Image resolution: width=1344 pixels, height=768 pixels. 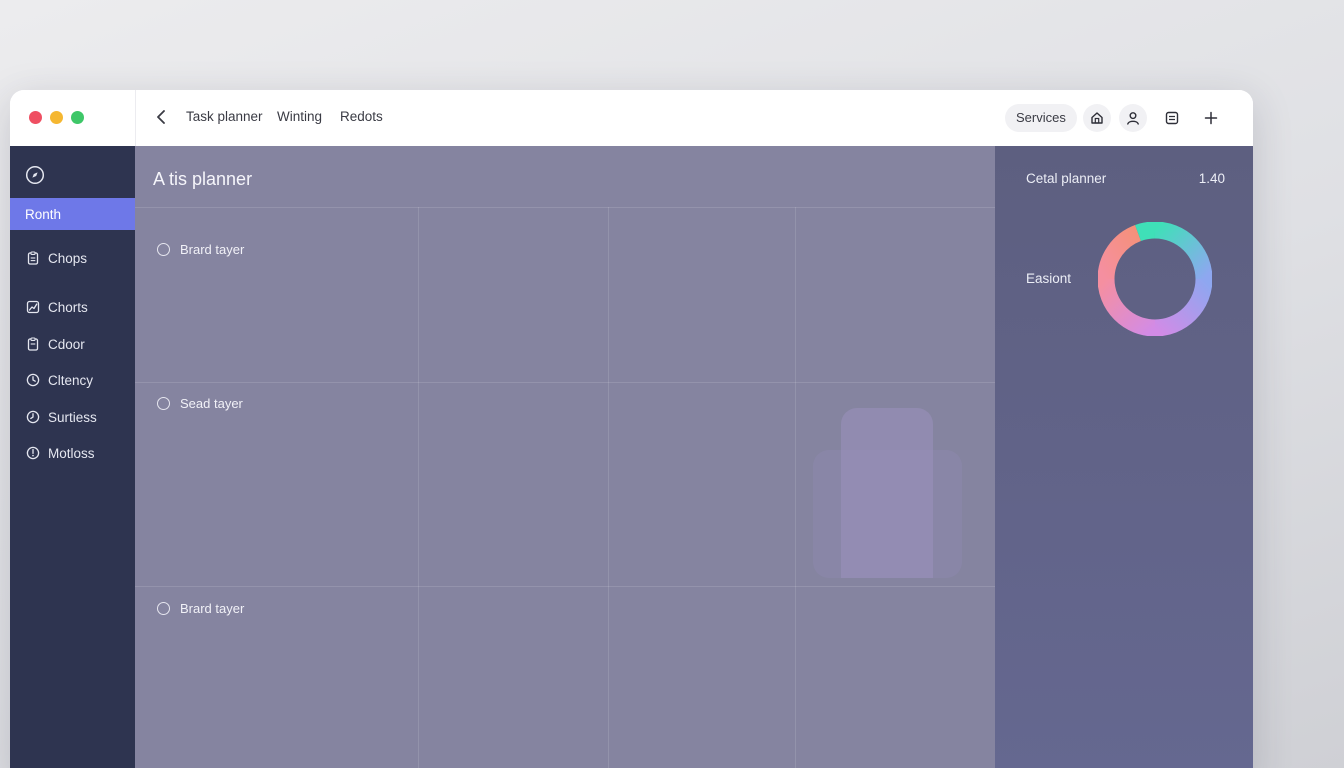 I want to click on panel-value: 1.40, so click(x=1211, y=178).